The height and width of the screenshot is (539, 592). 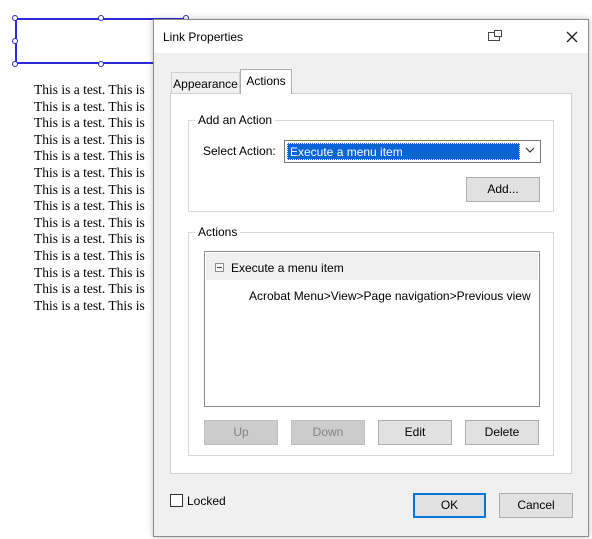 I want to click on select-action-label: Select Action:, so click(x=239, y=151).